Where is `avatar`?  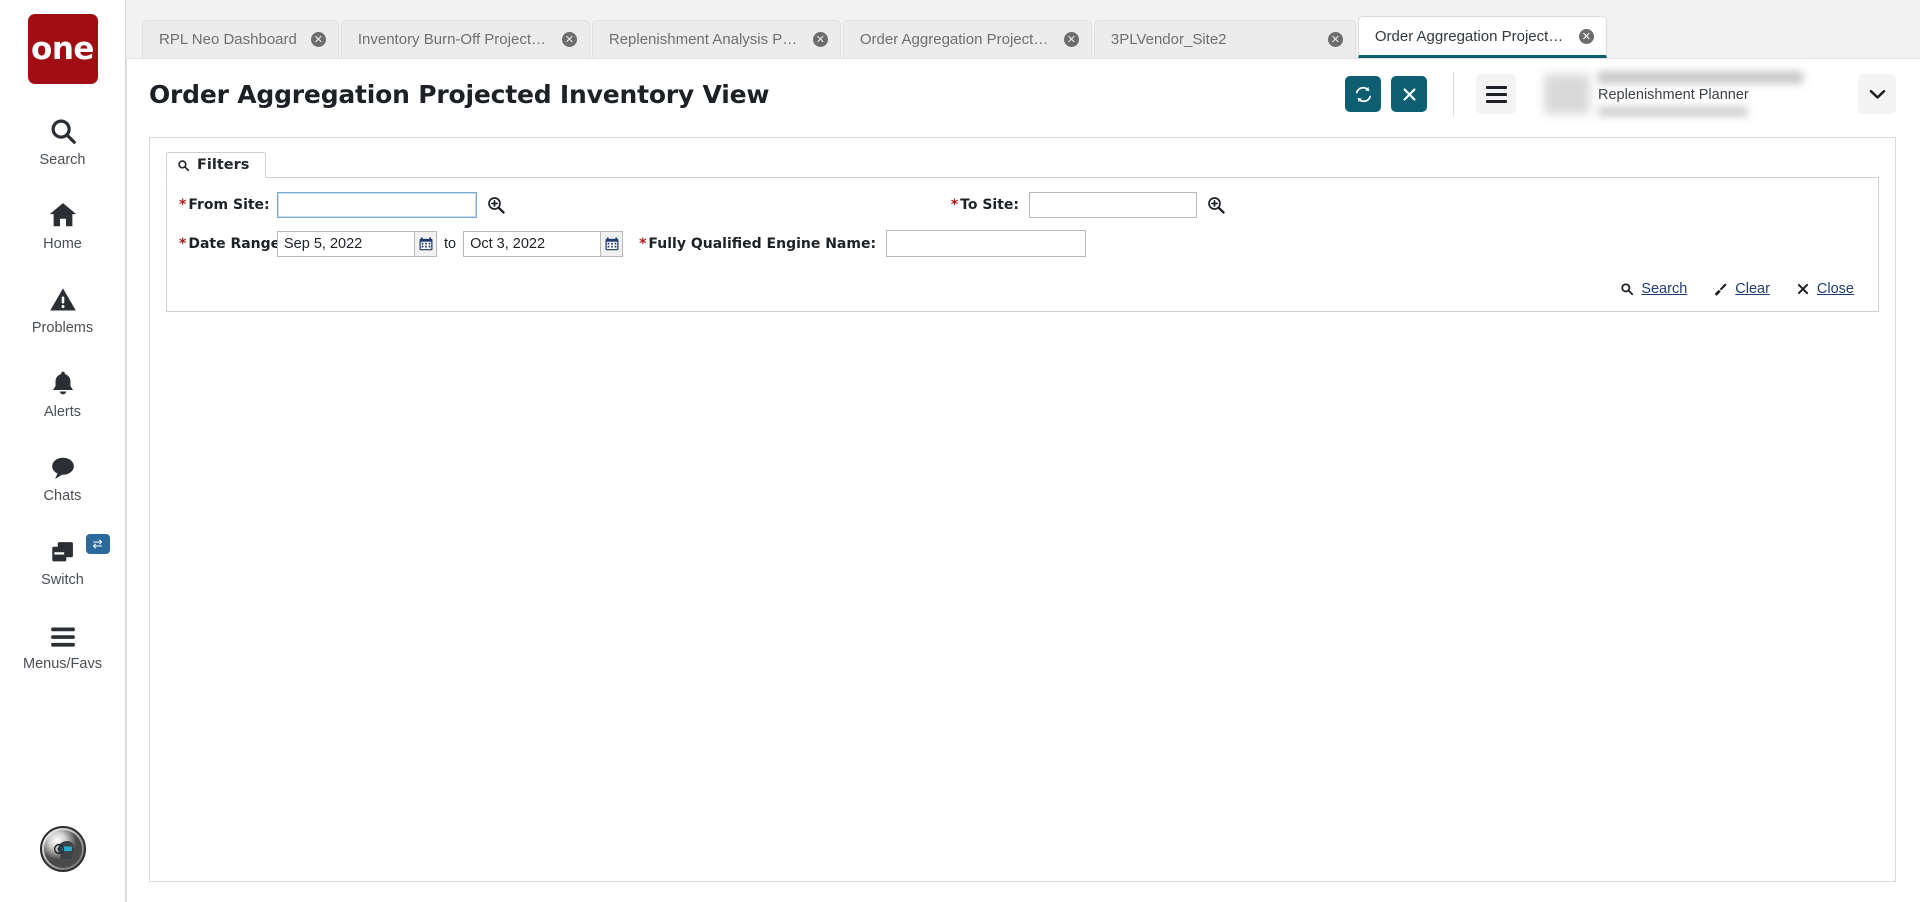 avatar is located at coordinates (1567, 94).